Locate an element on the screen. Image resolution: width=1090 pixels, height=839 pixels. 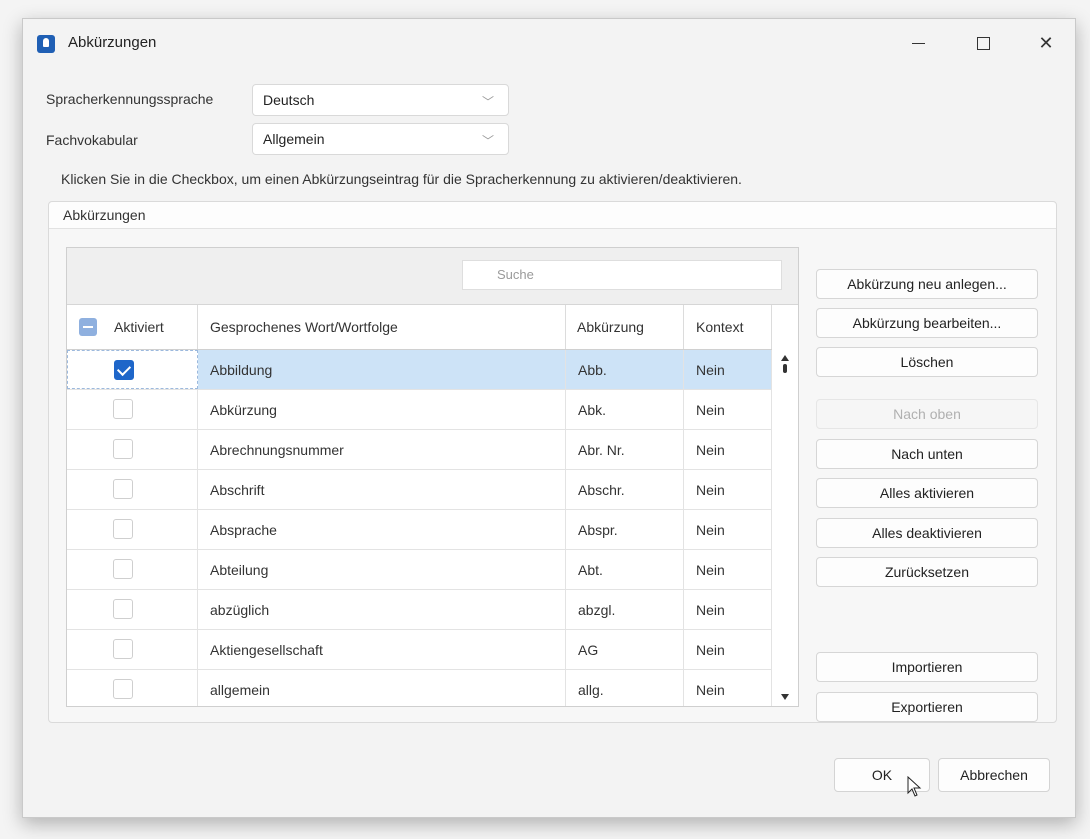
import-button: Importieren is located at coordinates (927, 667).